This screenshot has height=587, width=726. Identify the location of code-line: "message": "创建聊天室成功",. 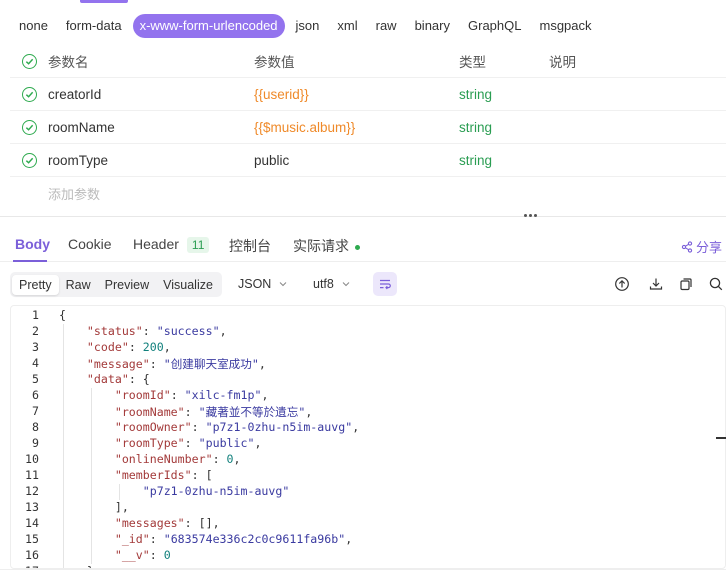
(176, 364).